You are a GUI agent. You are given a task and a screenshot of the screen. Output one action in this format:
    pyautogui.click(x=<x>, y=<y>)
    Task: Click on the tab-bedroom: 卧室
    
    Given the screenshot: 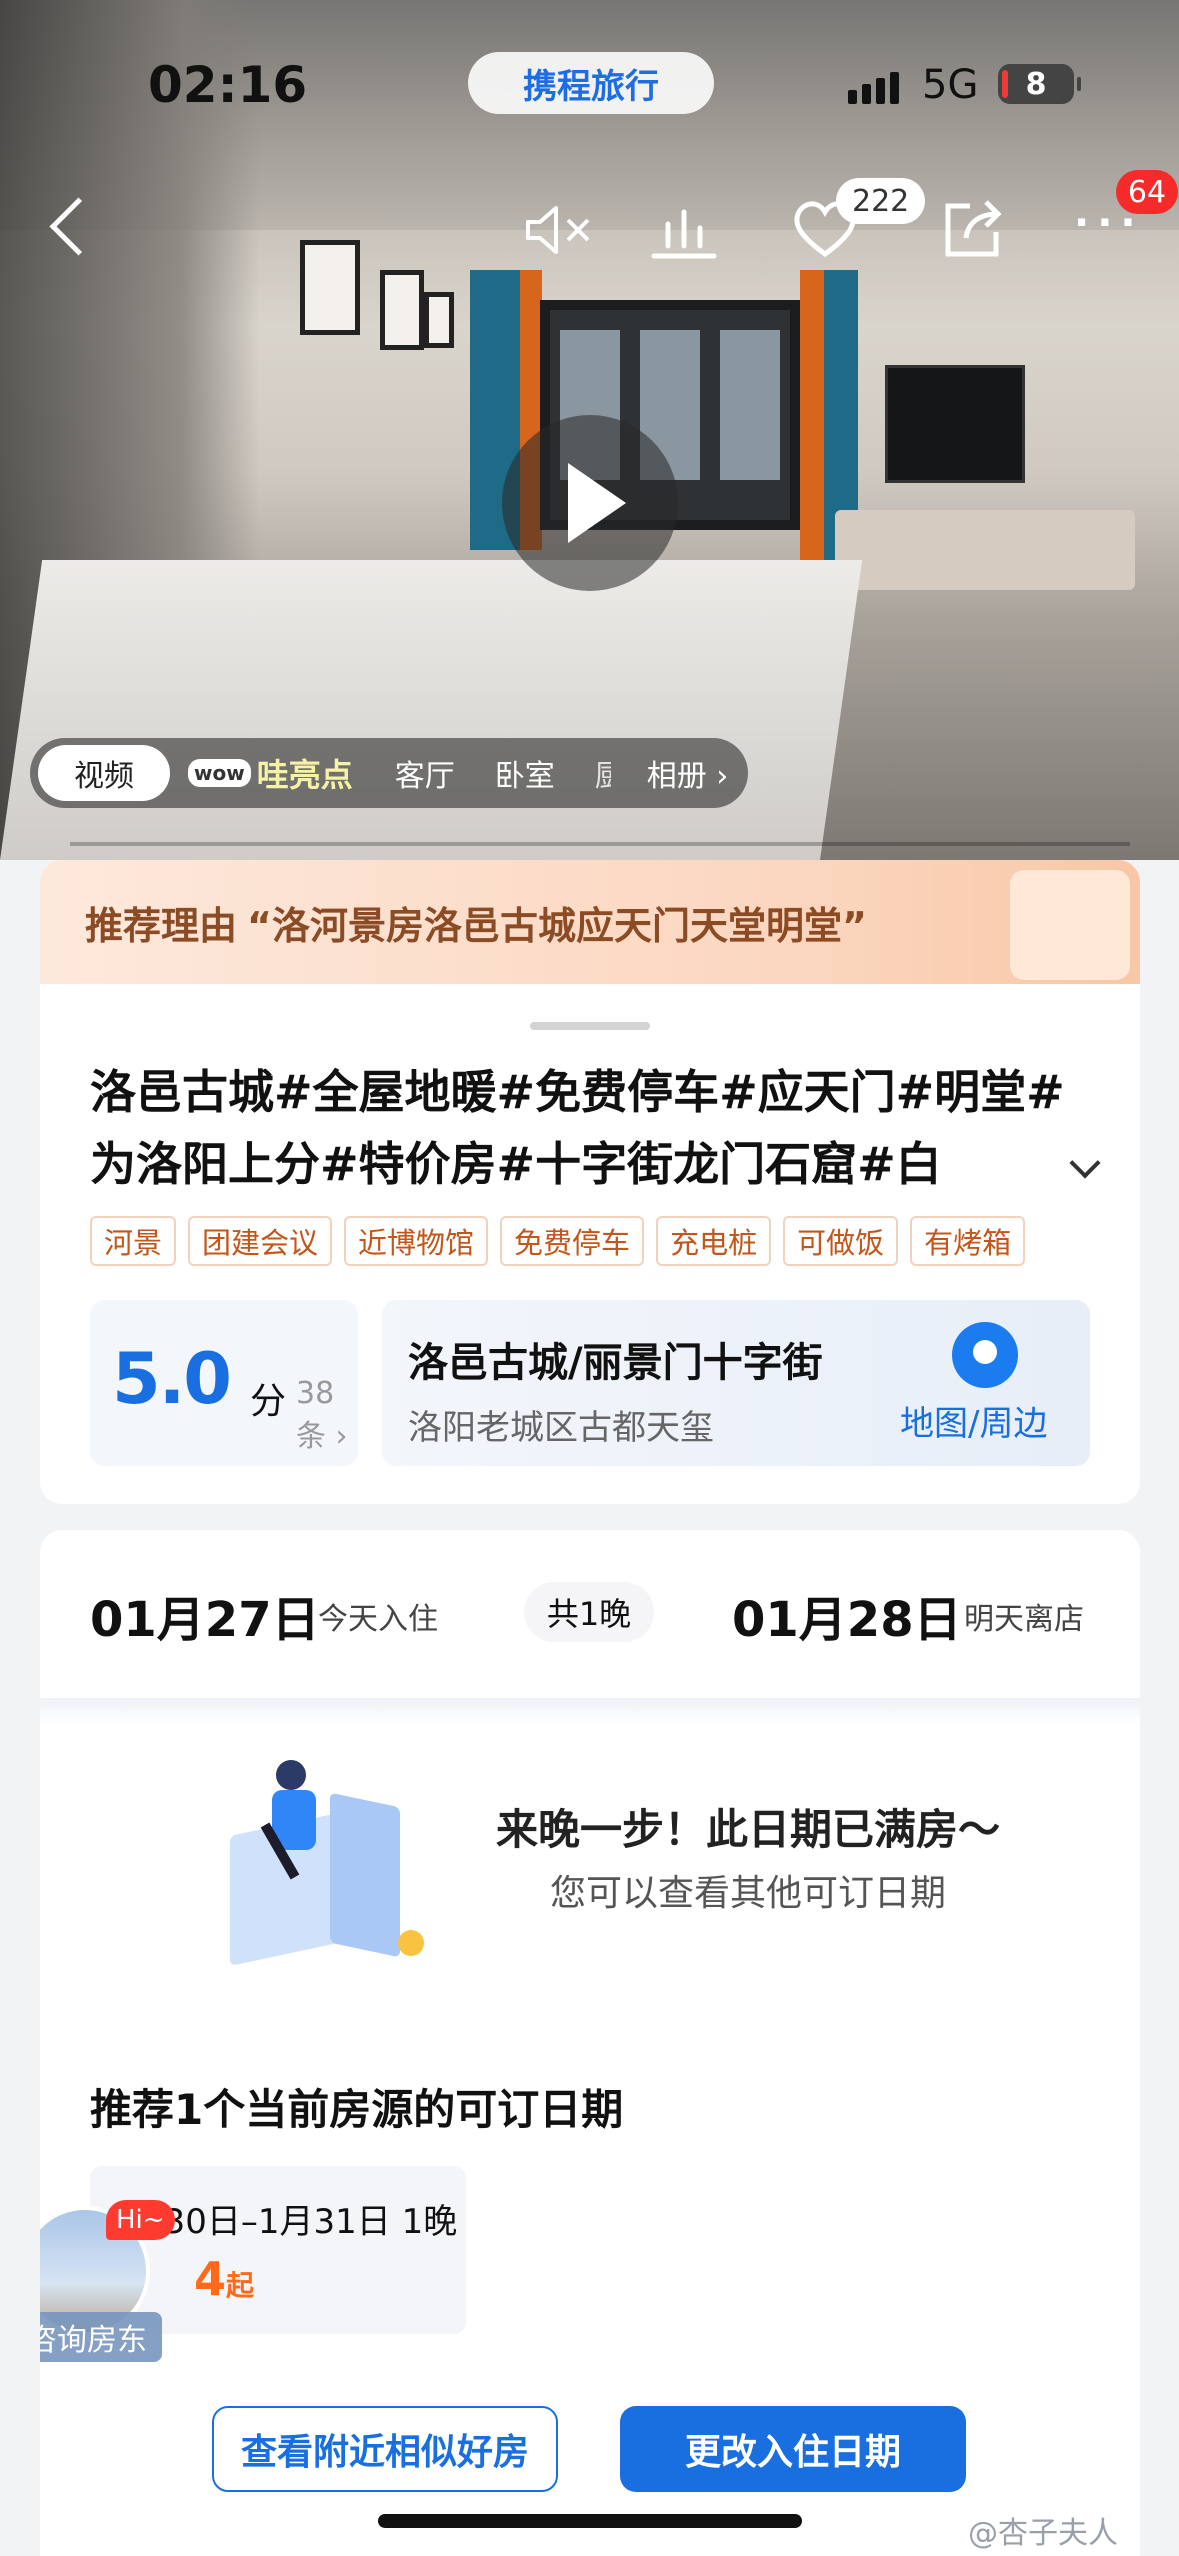 What is the action you would take?
    pyautogui.click(x=525, y=773)
    